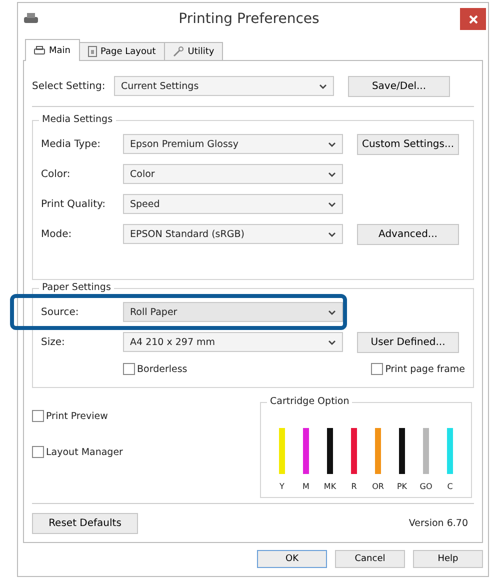 Image resolution: width=493 pixels, height=579 pixels. What do you see at coordinates (233, 204) in the screenshot?
I see `dropdown: Speed` at bounding box center [233, 204].